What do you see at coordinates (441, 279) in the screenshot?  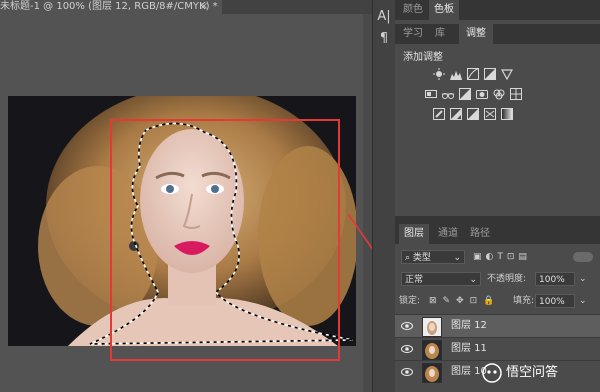 I see `blend-mode-select: 正常 ⌄` at bounding box center [441, 279].